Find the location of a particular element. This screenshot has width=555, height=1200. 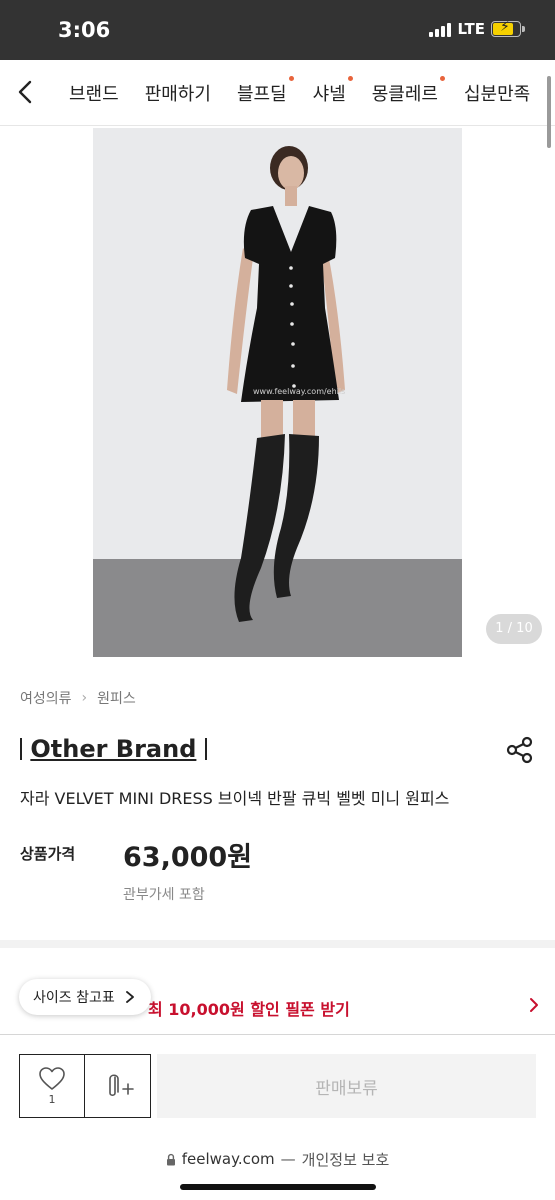

size-chart-label: 사이즈 참고표 is located at coordinates (74, 998).